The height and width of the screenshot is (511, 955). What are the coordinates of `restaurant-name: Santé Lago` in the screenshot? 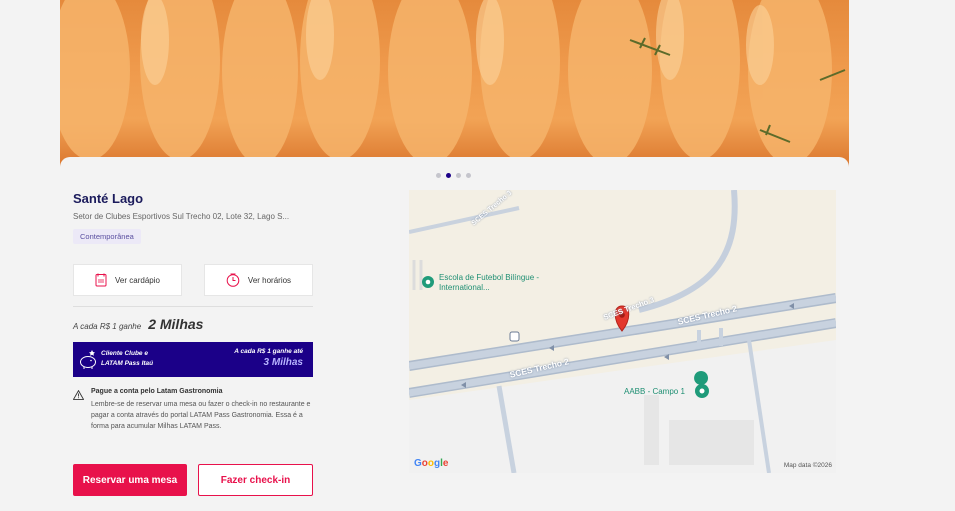 It's located at (108, 198).